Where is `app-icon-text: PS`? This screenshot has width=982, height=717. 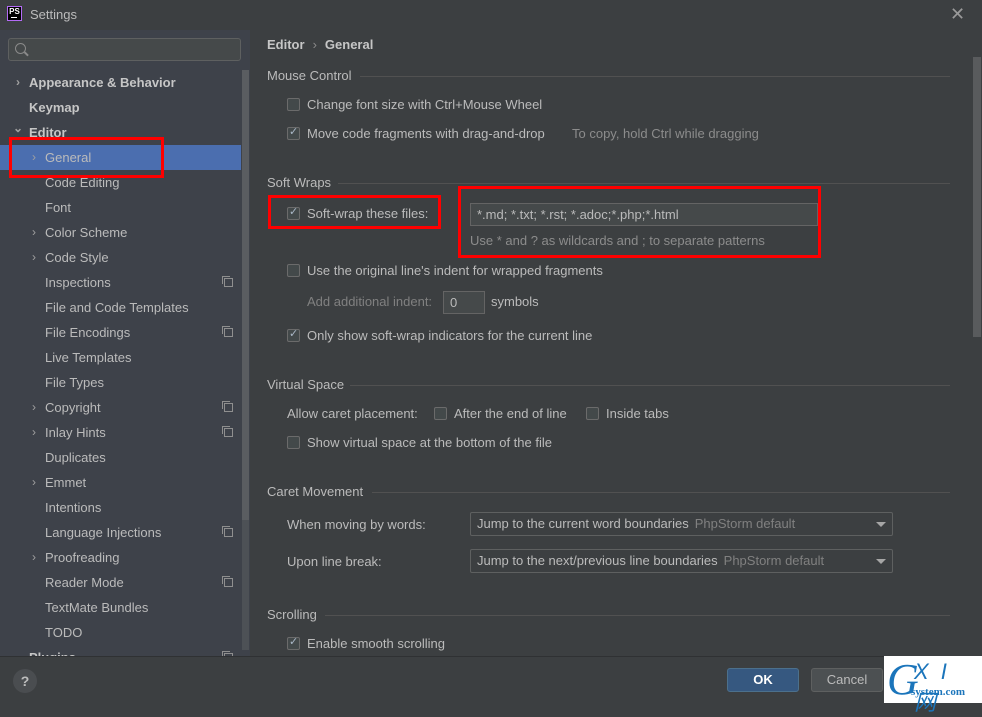
app-icon-text: PS is located at coordinates (14, 11).